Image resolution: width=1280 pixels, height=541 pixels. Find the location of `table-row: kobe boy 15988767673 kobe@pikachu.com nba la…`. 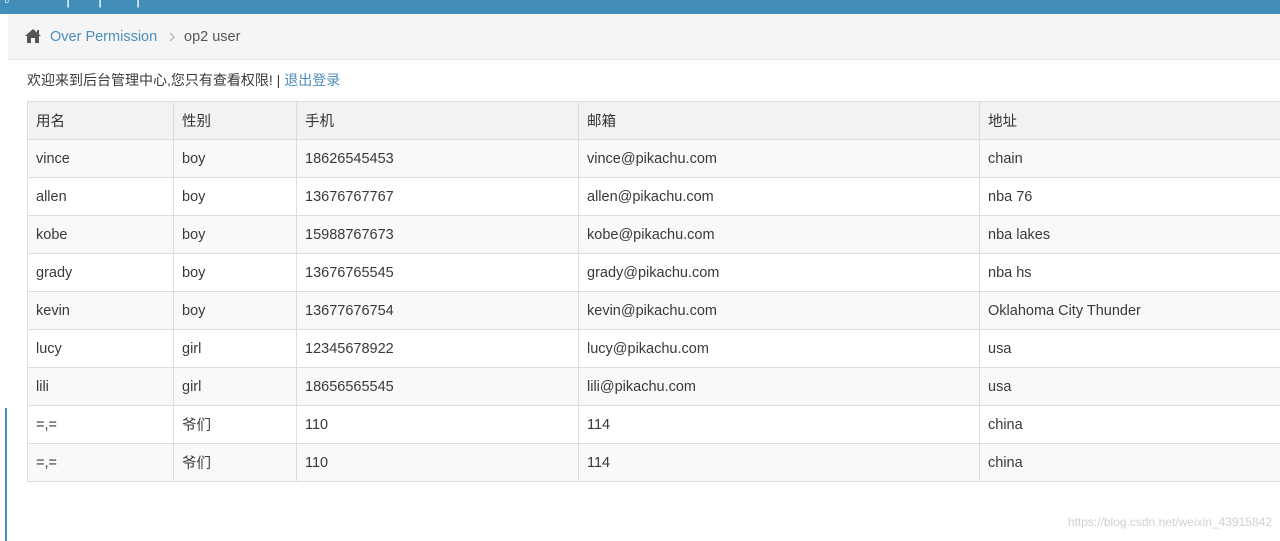

table-row: kobe boy 15988767673 kobe@pikachu.com nba la… is located at coordinates (653, 234).